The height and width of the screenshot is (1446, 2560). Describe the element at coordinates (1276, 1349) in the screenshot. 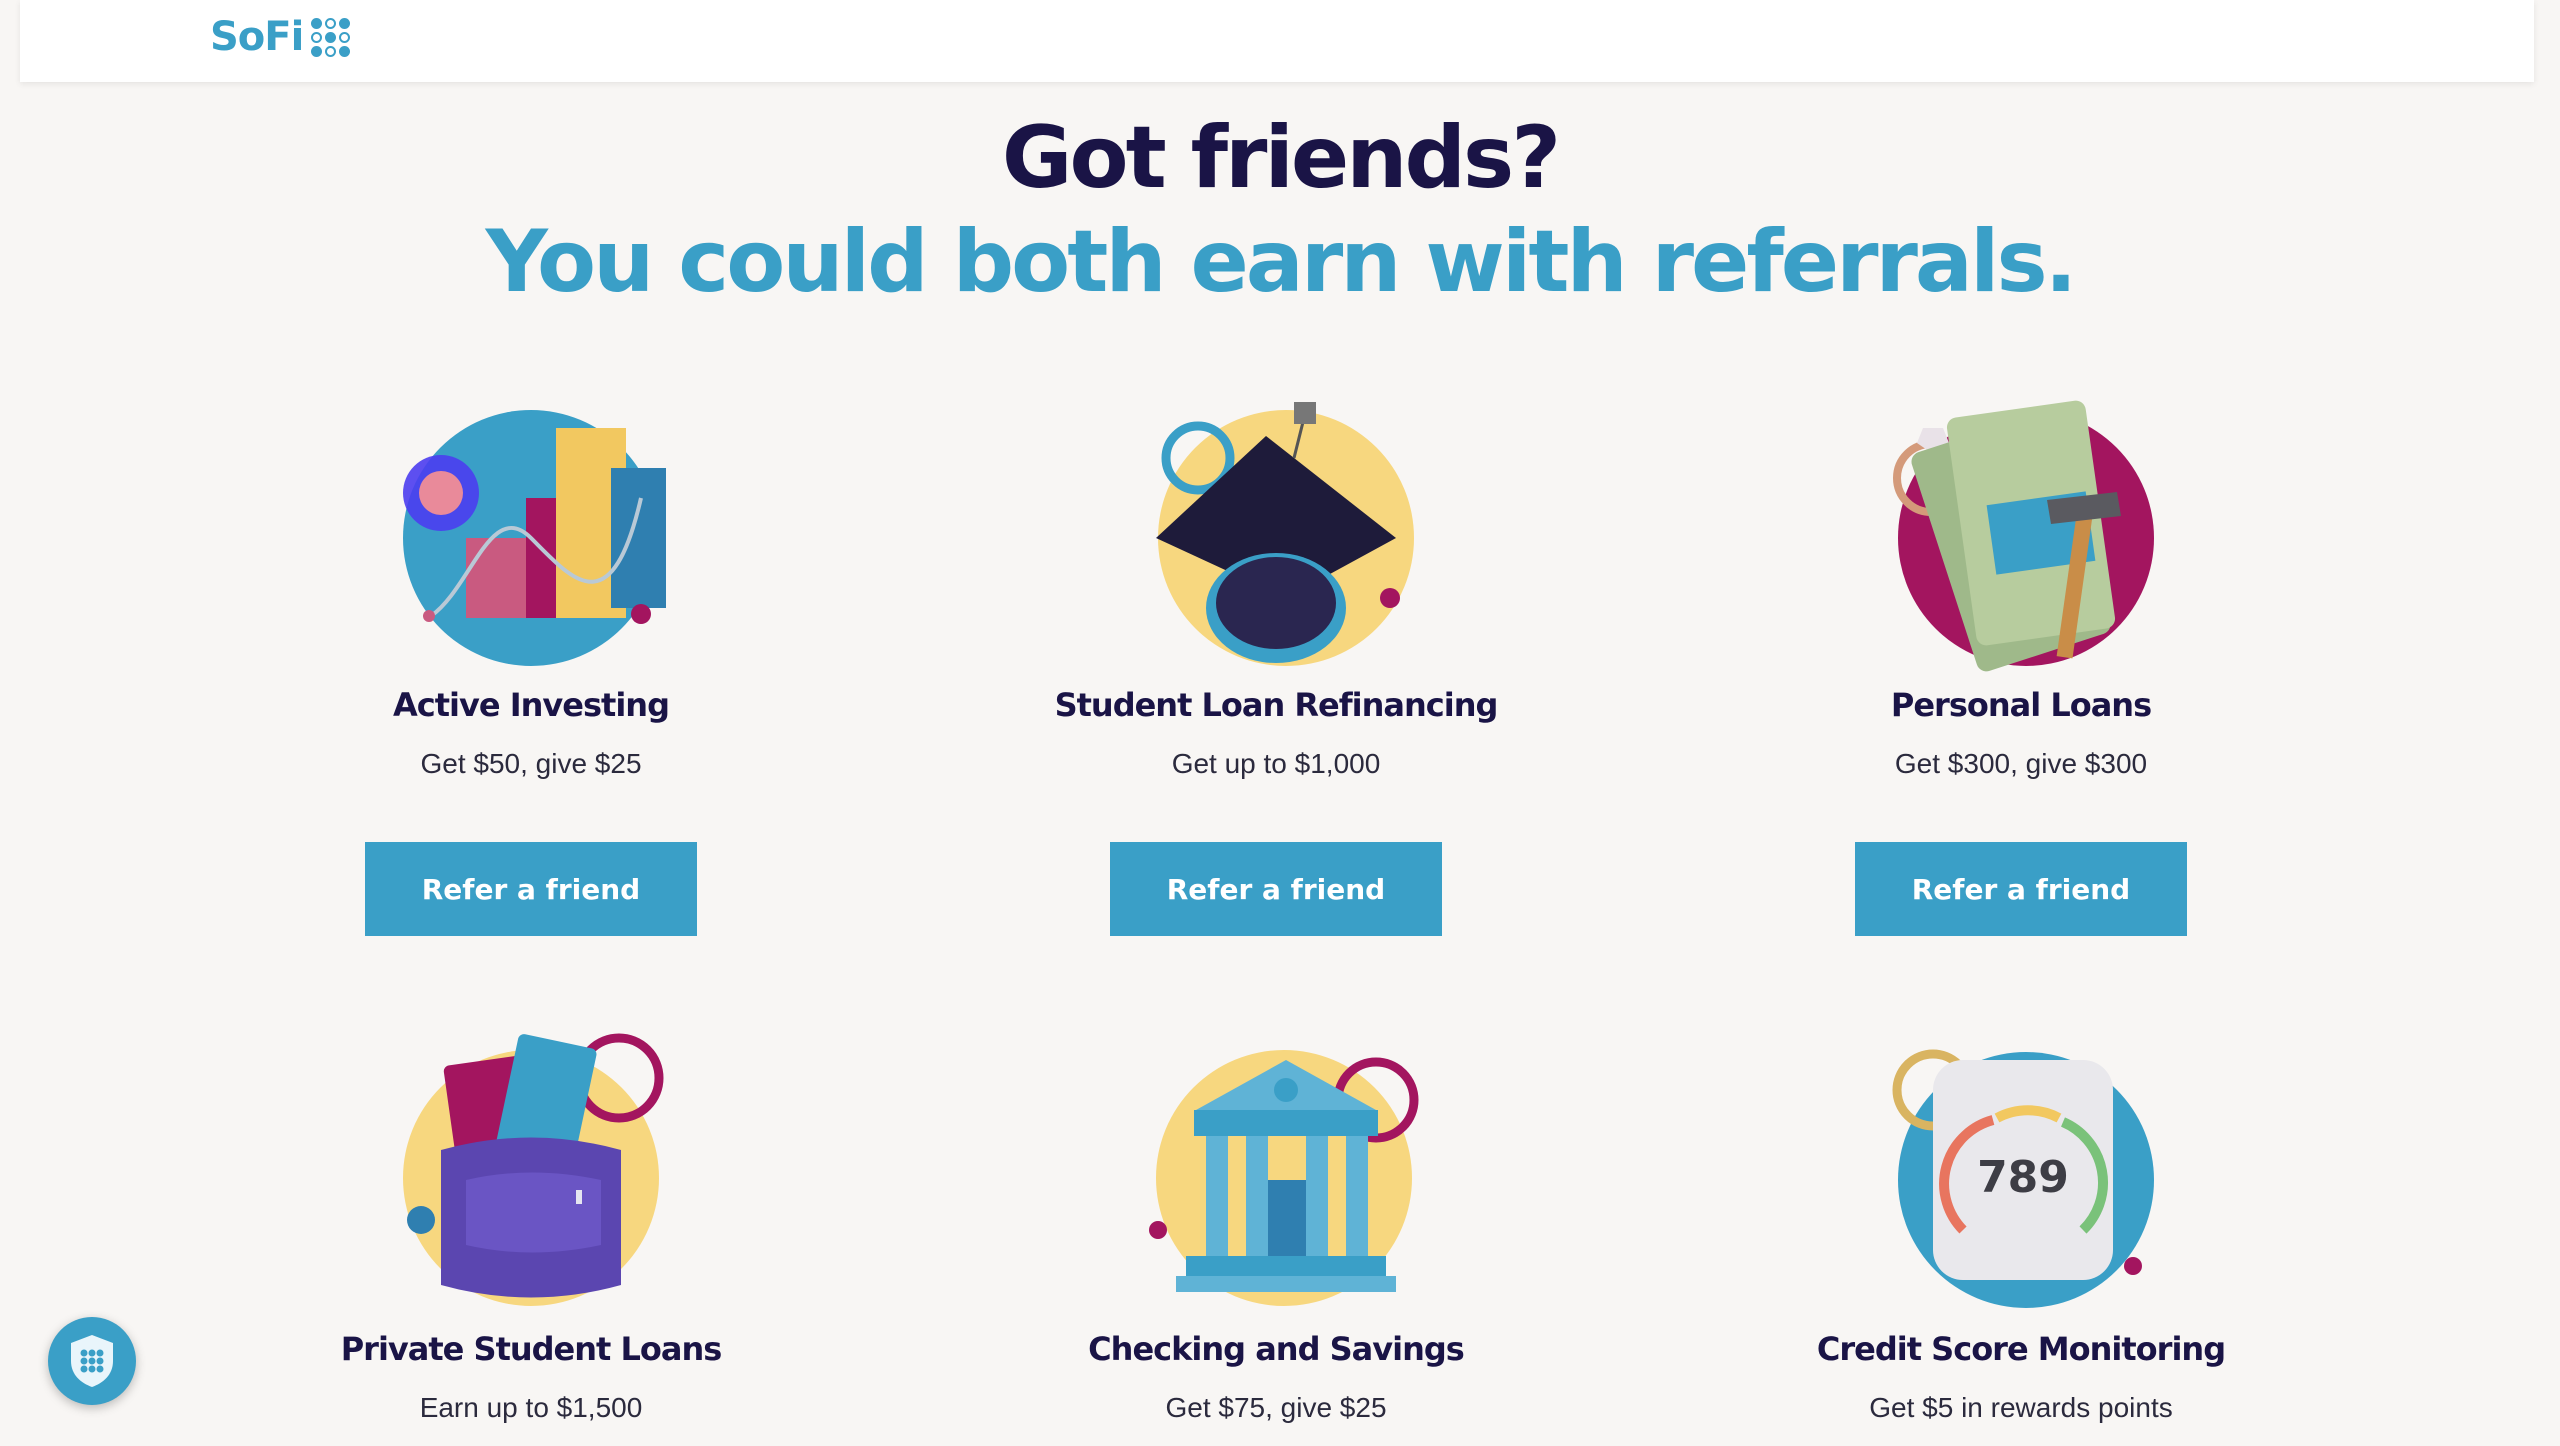

I see `product-name: Checking and Savings` at that location.